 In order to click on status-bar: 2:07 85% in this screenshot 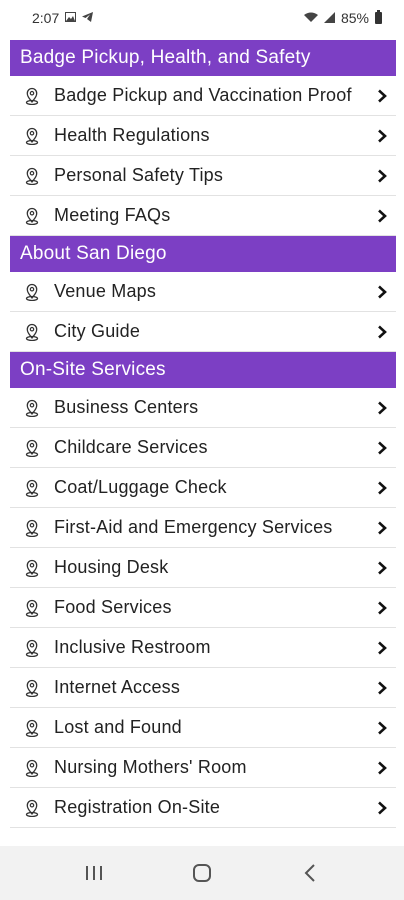, I will do `click(202, 18)`.